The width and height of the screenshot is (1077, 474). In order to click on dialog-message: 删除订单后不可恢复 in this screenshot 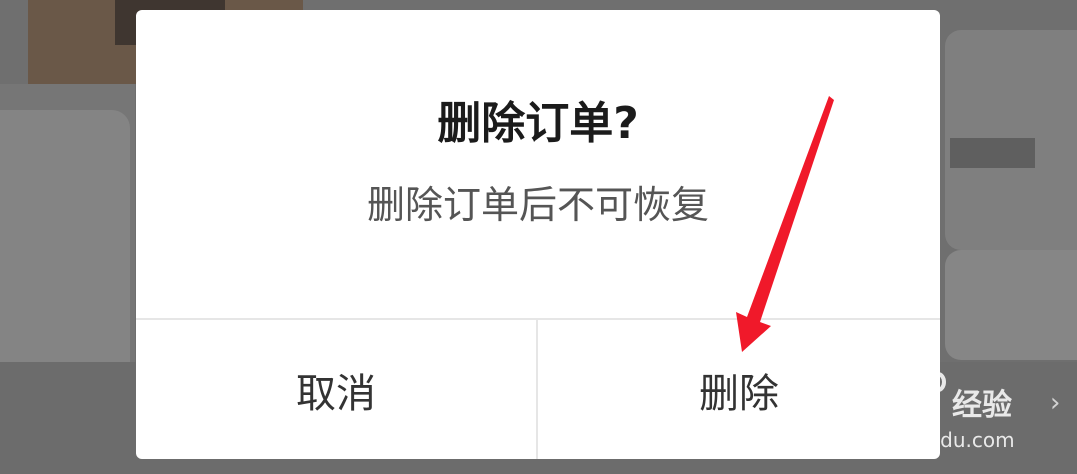, I will do `click(537, 205)`.